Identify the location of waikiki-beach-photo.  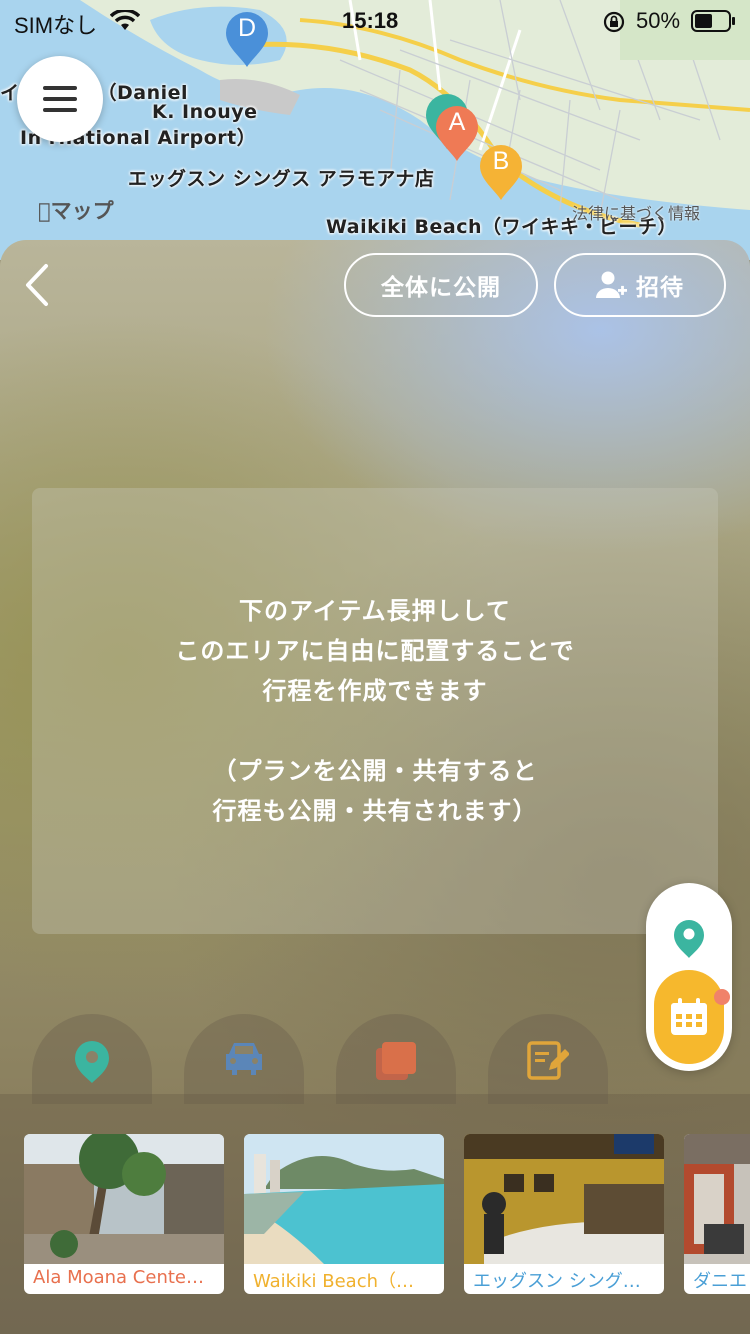
(344, 1199).